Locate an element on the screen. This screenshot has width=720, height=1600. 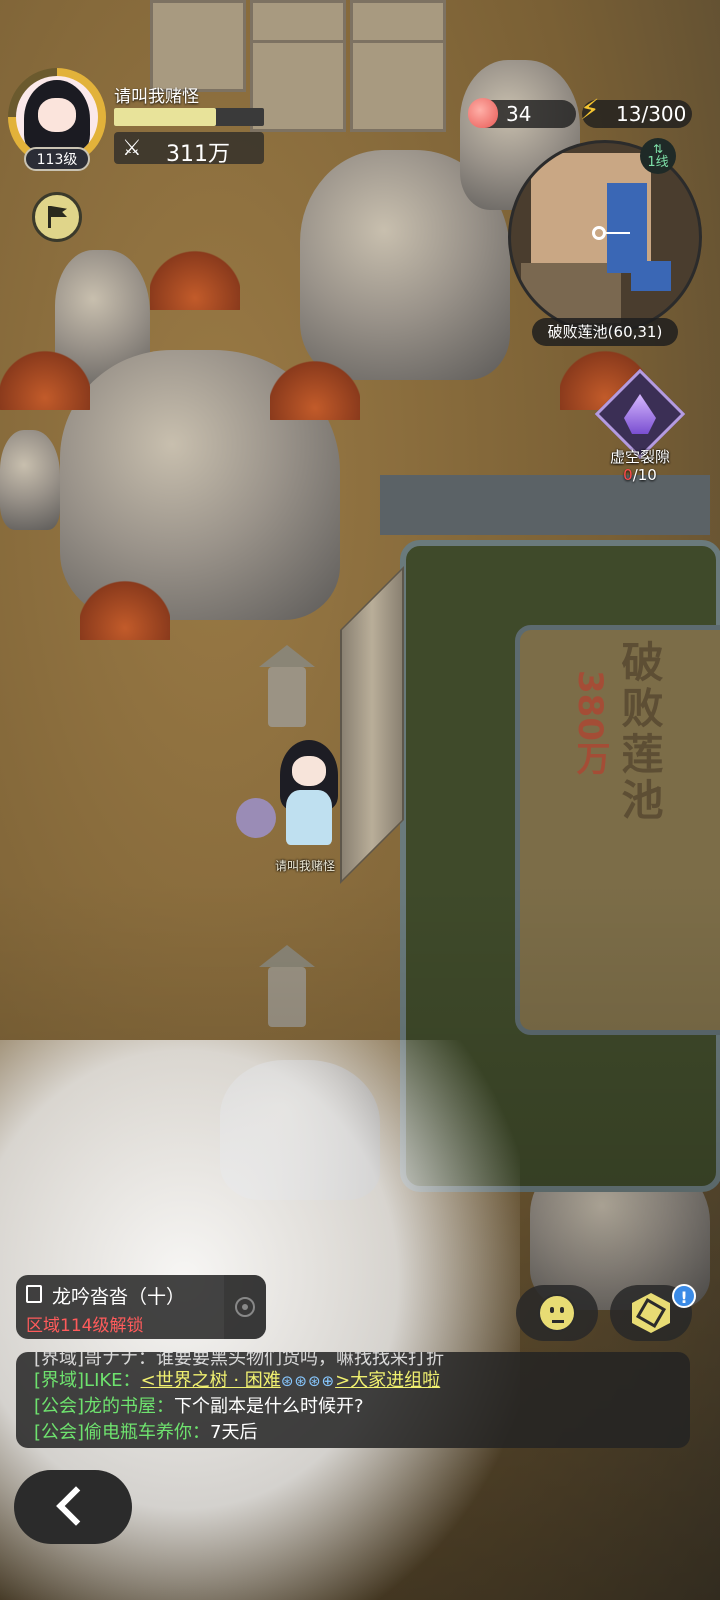
chat-channel: [公会]龙的书屋： is located at coordinates (104, 1406).